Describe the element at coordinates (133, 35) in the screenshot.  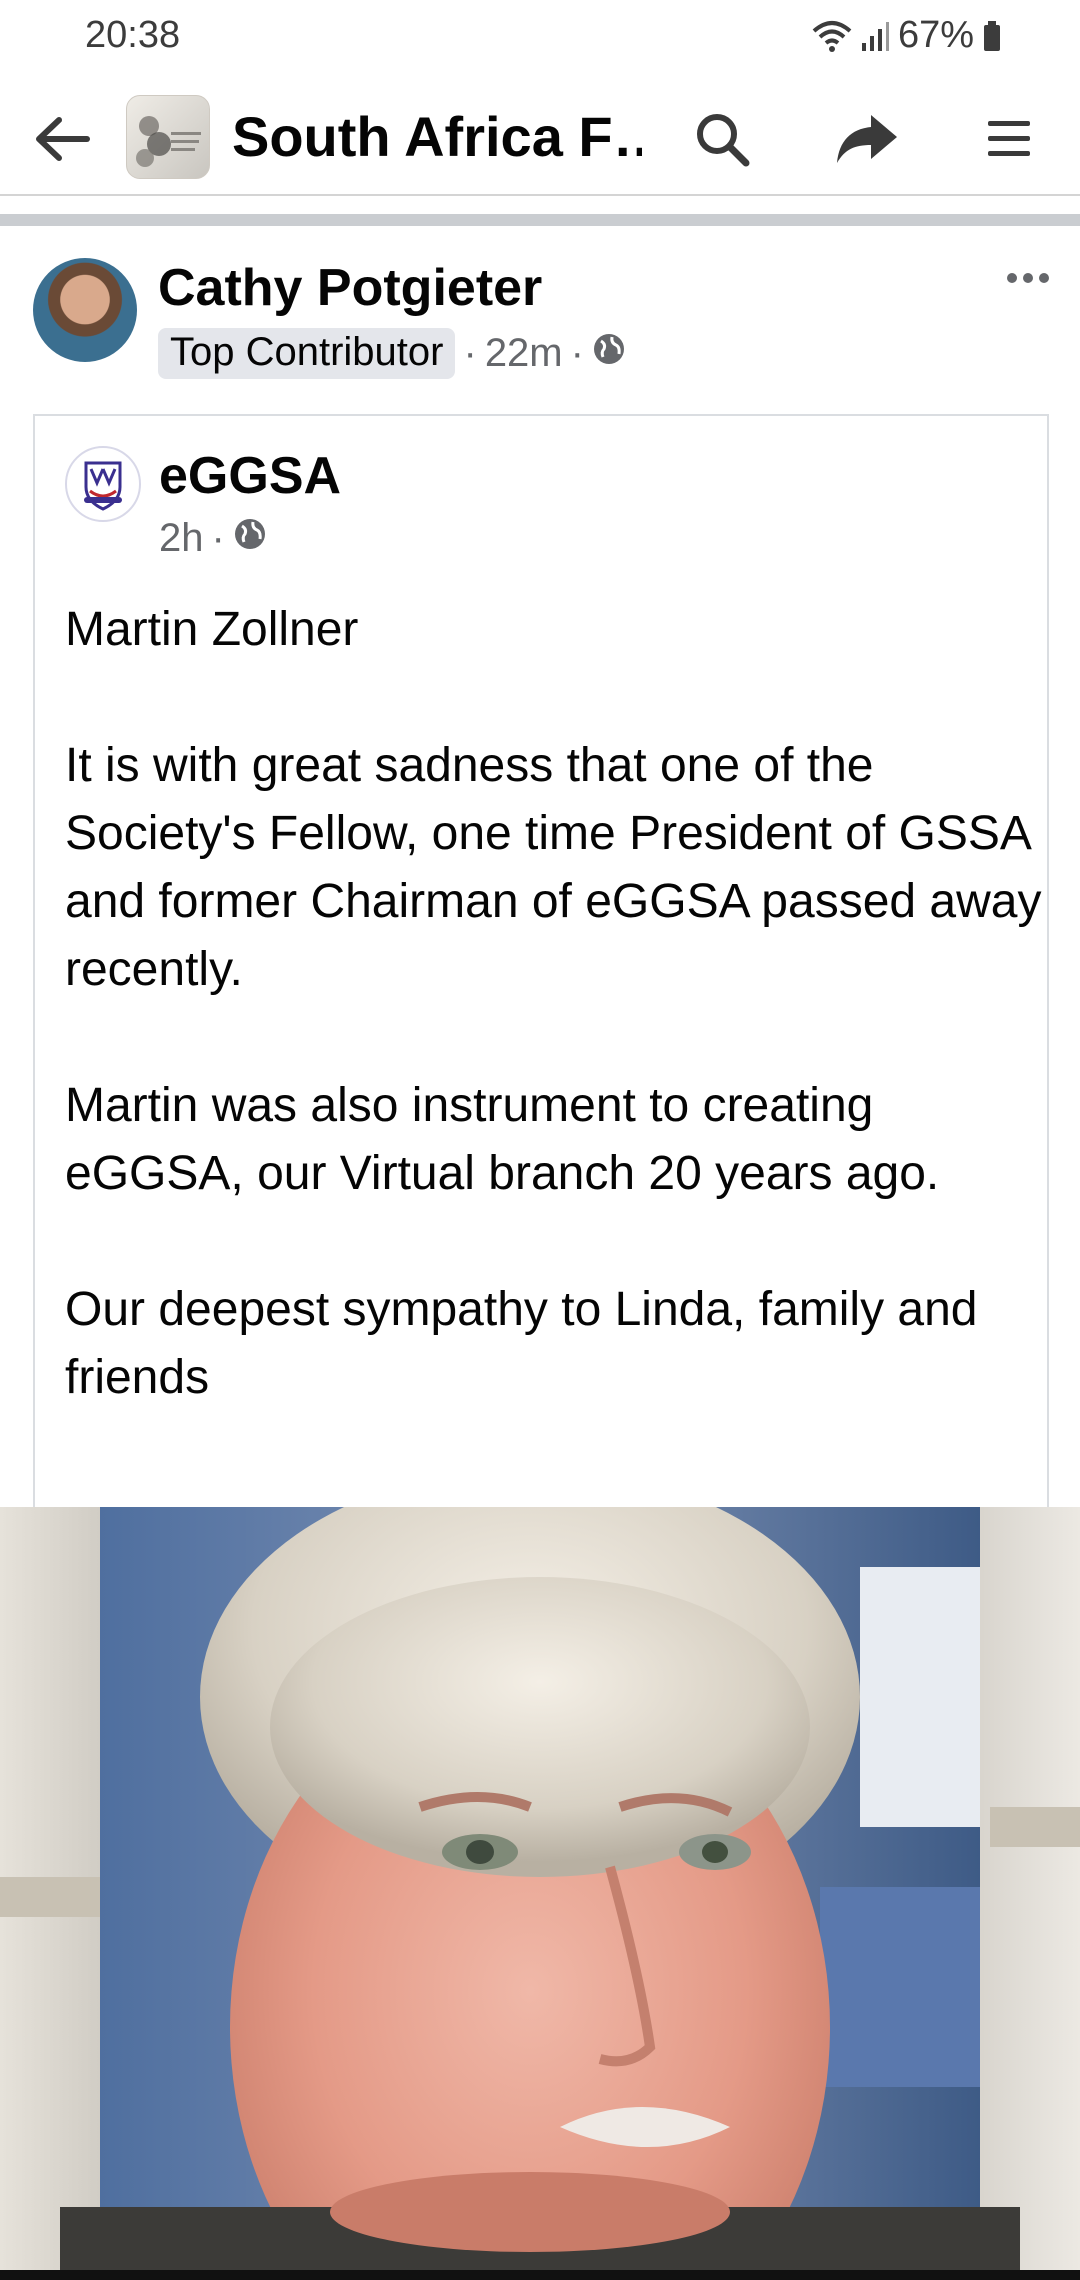
I see `status-time: 20:38` at that location.